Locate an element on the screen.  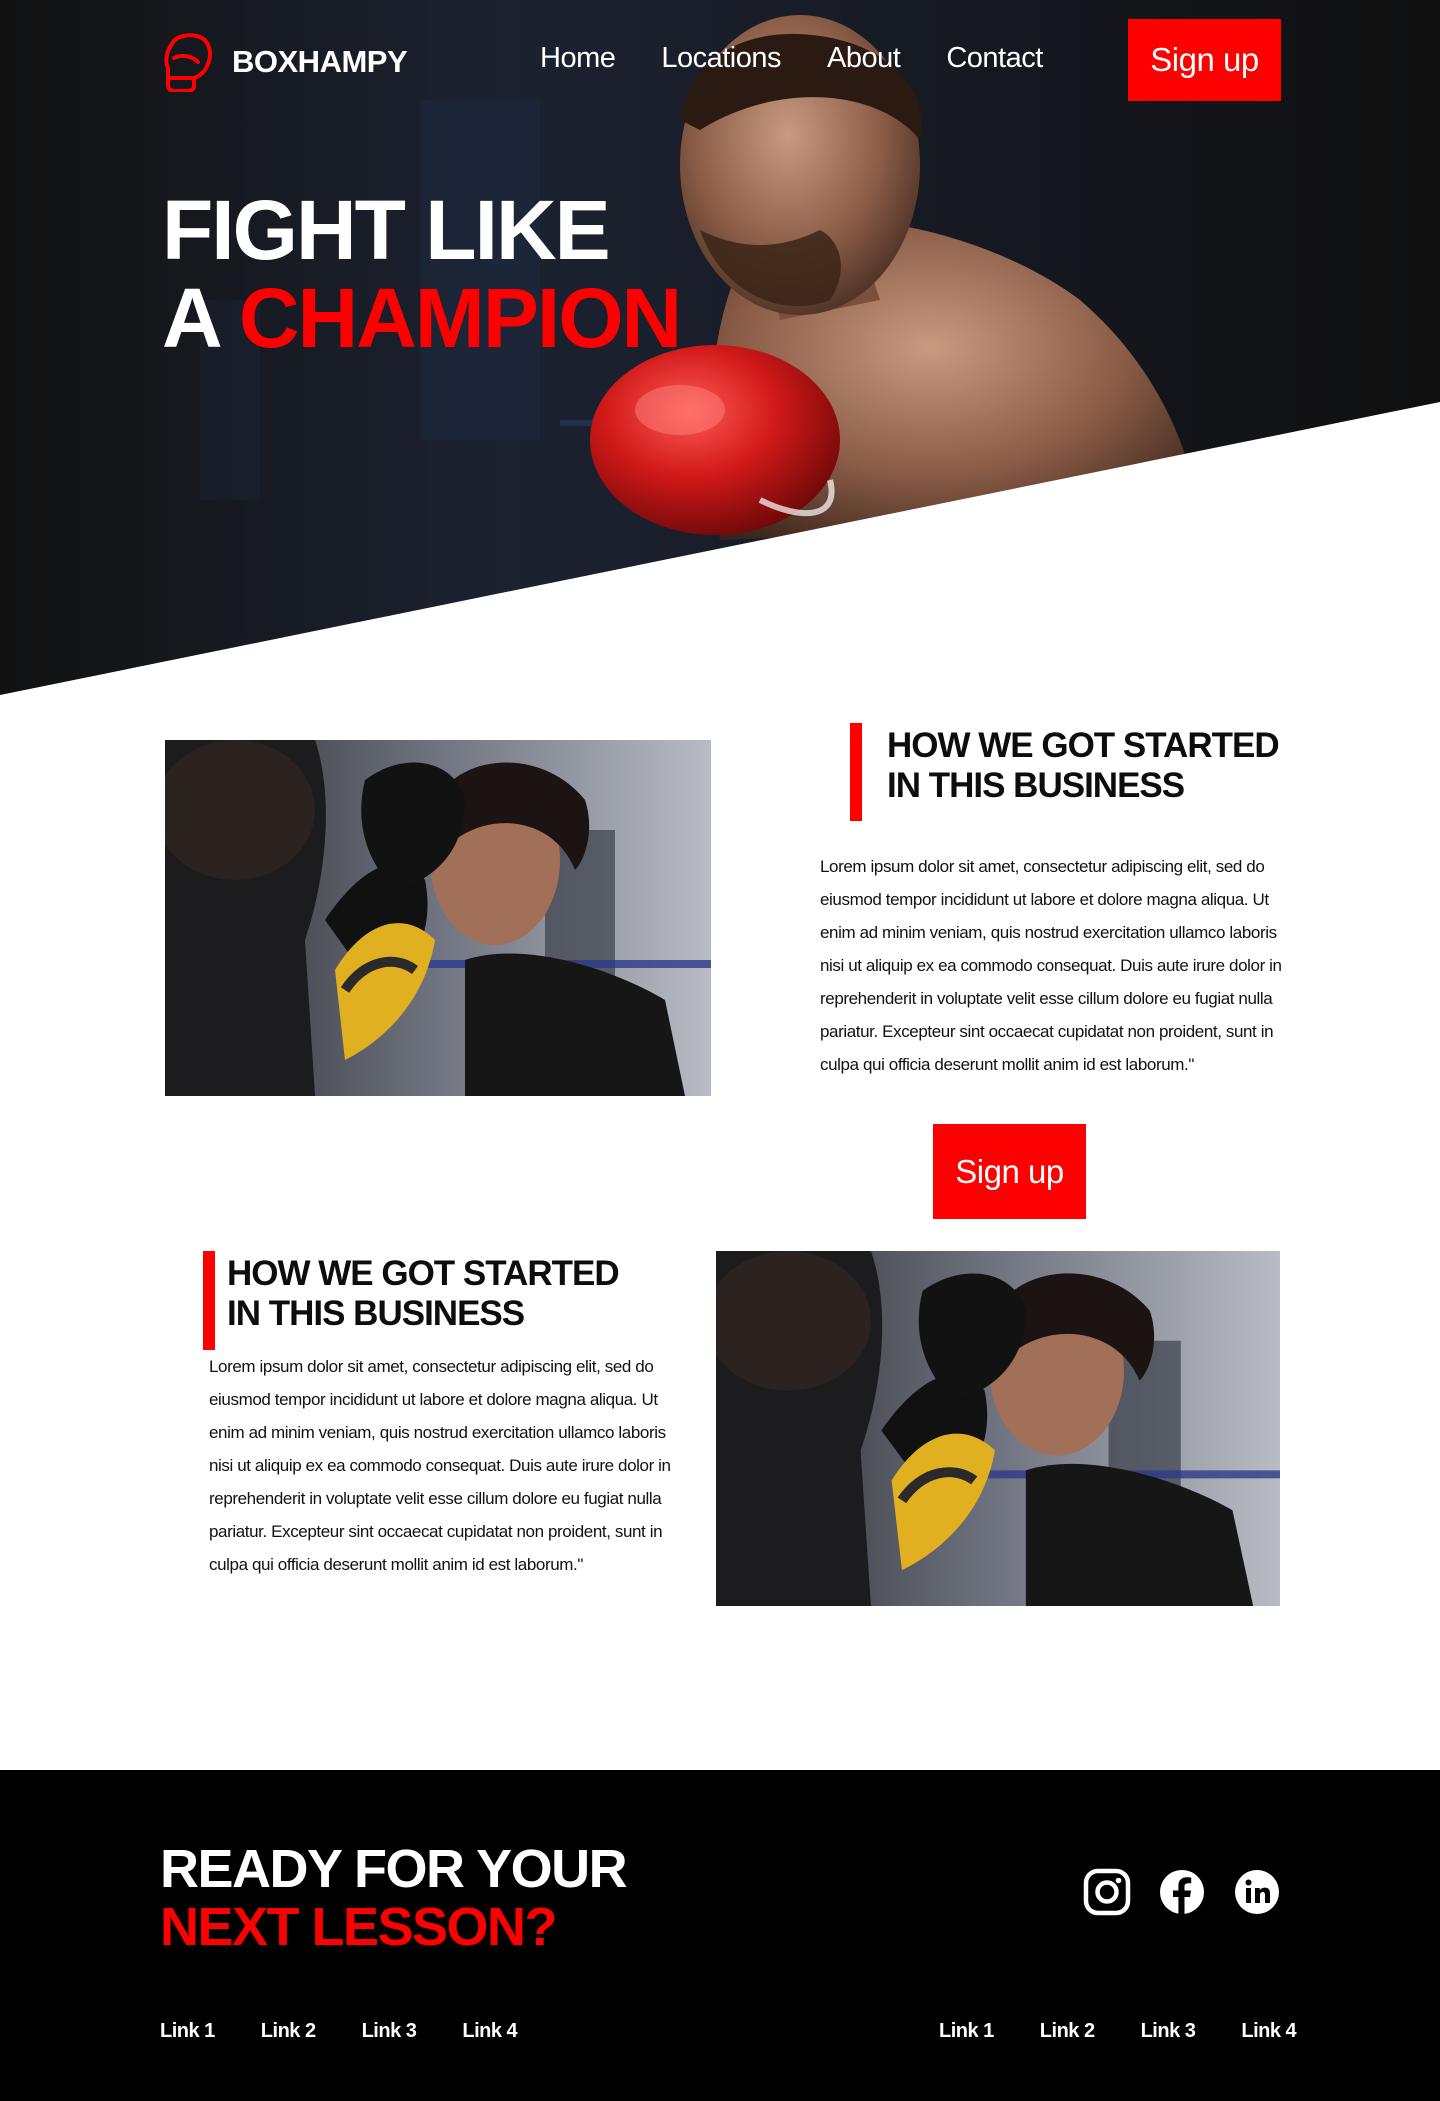
footer-right-link-1: Link 1 is located at coordinates (966, 2031).